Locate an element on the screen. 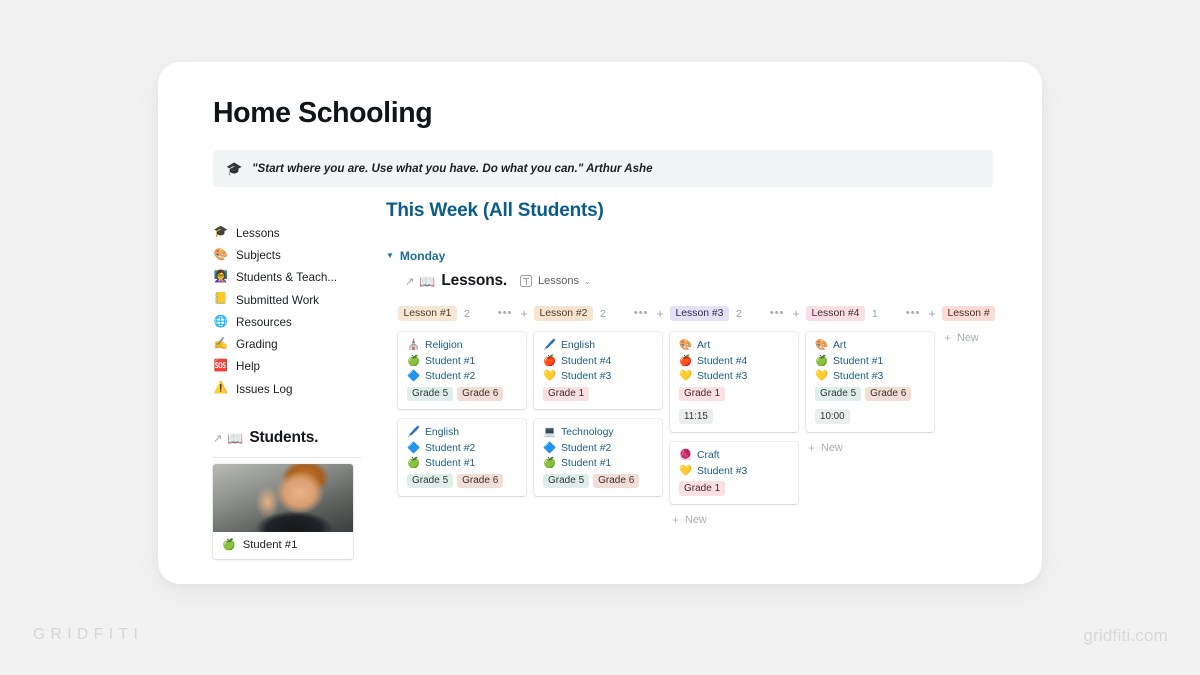  board-card: 🧶 Craft 💛 Student #3 Grade 1 is located at coordinates (734, 473).